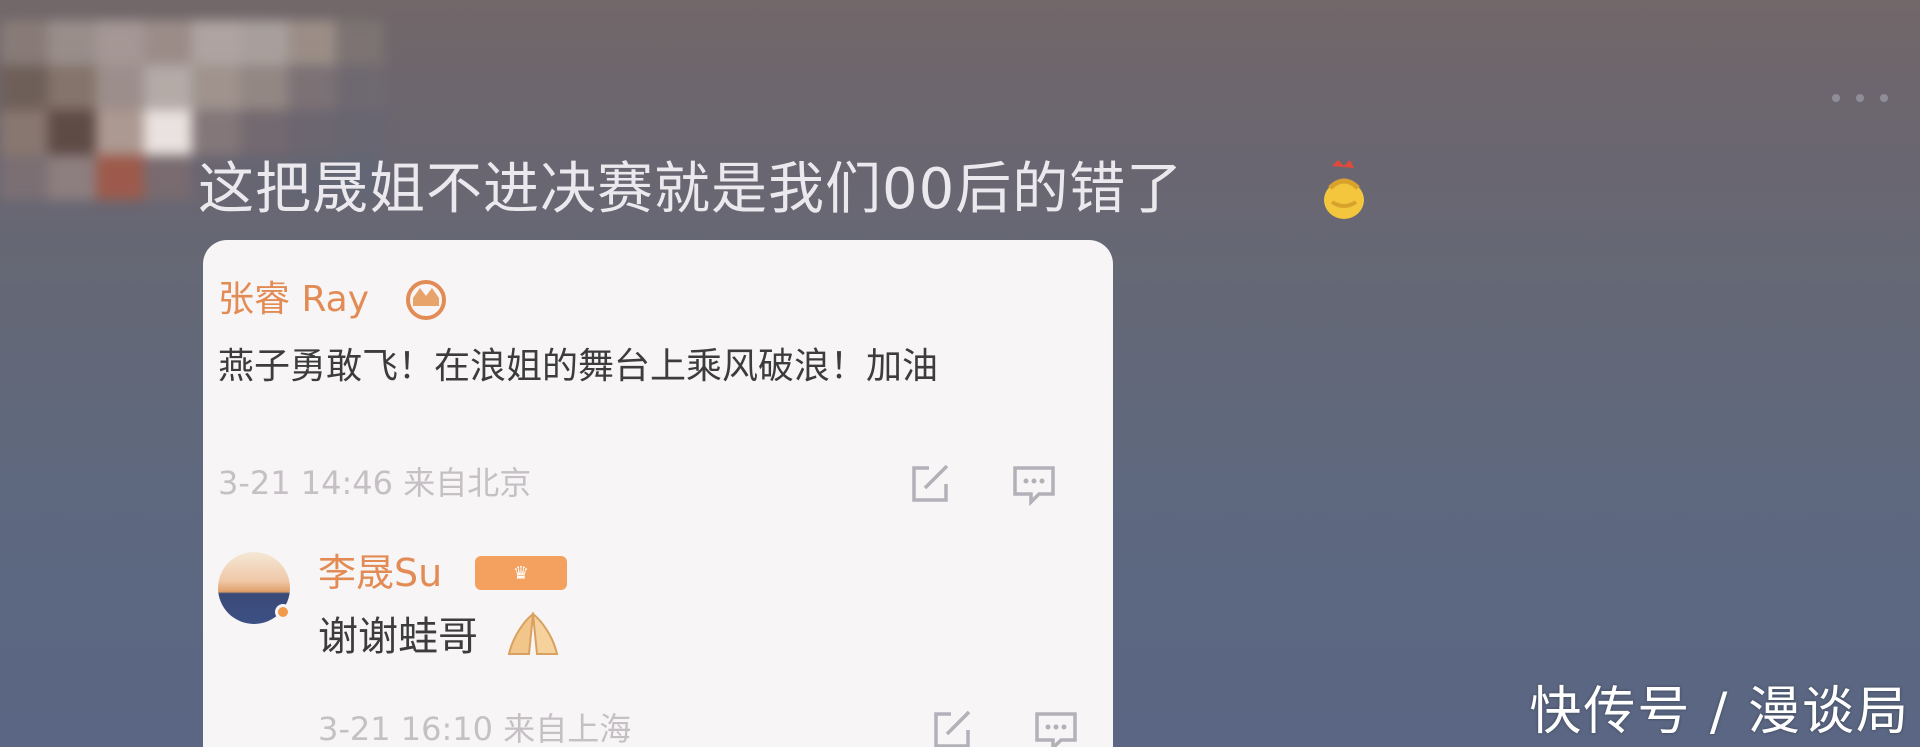 The image size is (1920, 747). Describe the element at coordinates (931, 484) in the screenshot. I see `share-icon` at that location.